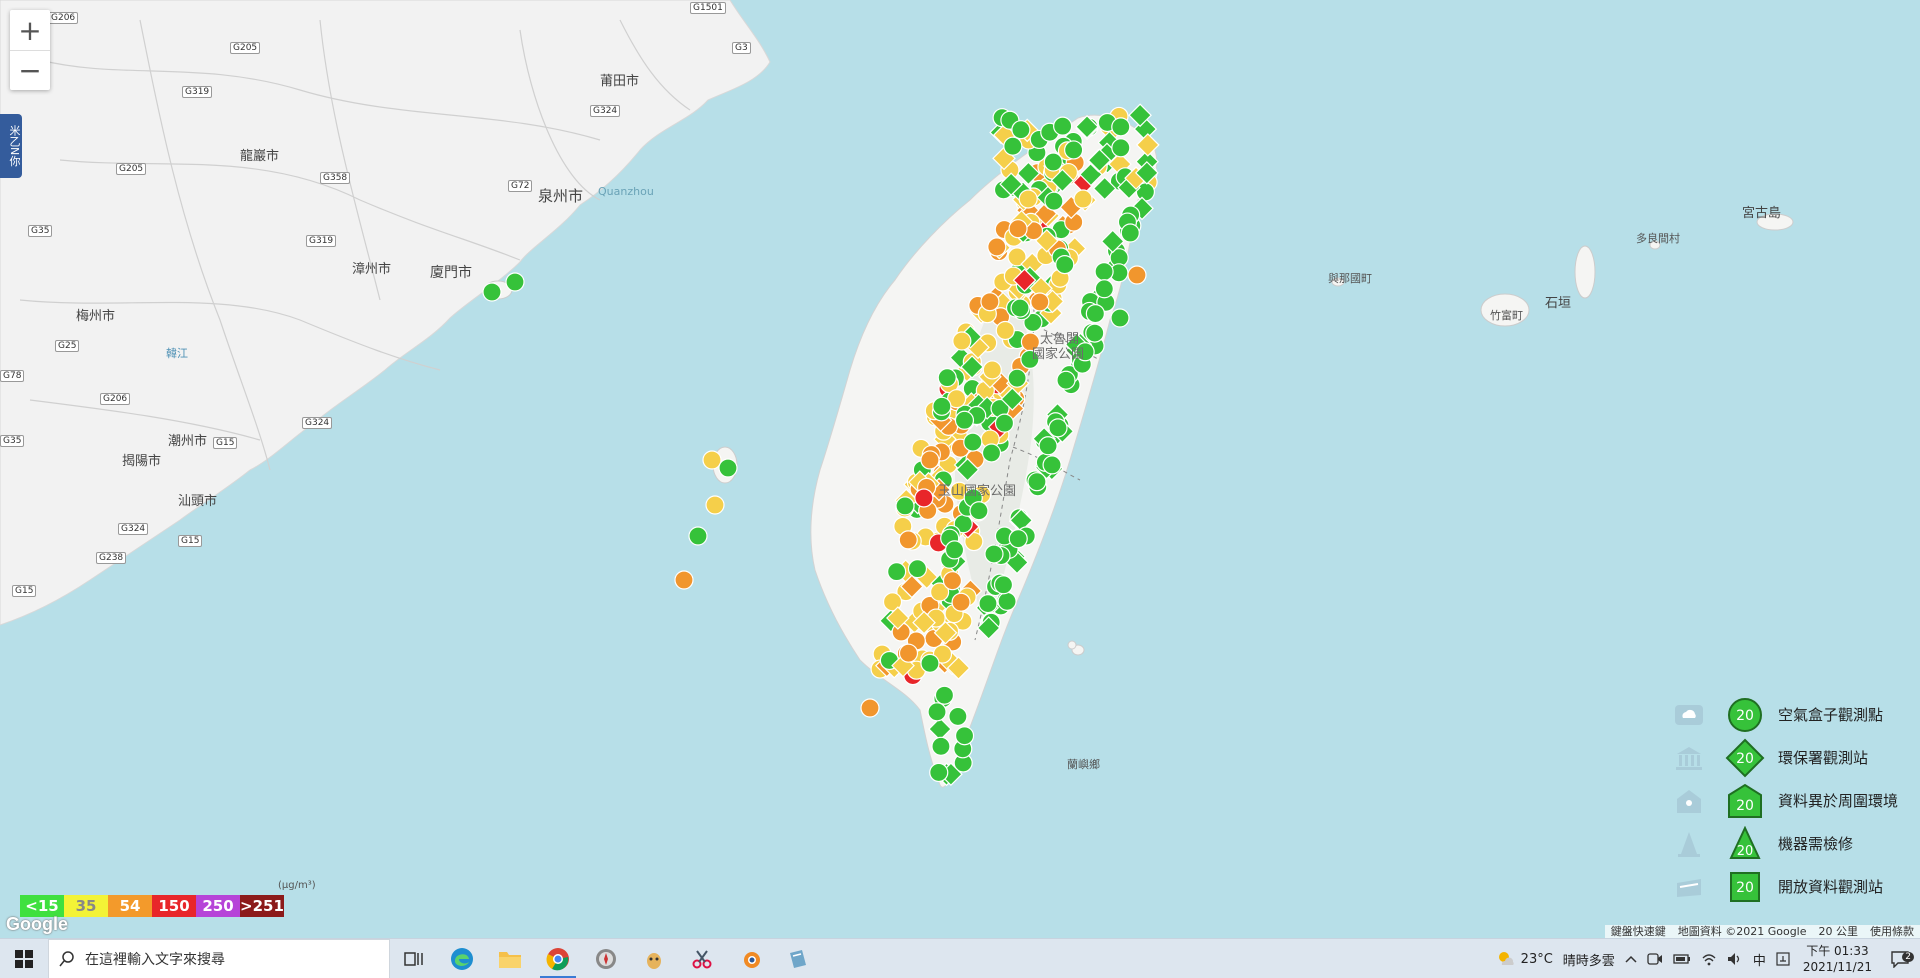 The image size is (1920, 978). I want to click on notification-center-button: 2, so click(1900, 959).